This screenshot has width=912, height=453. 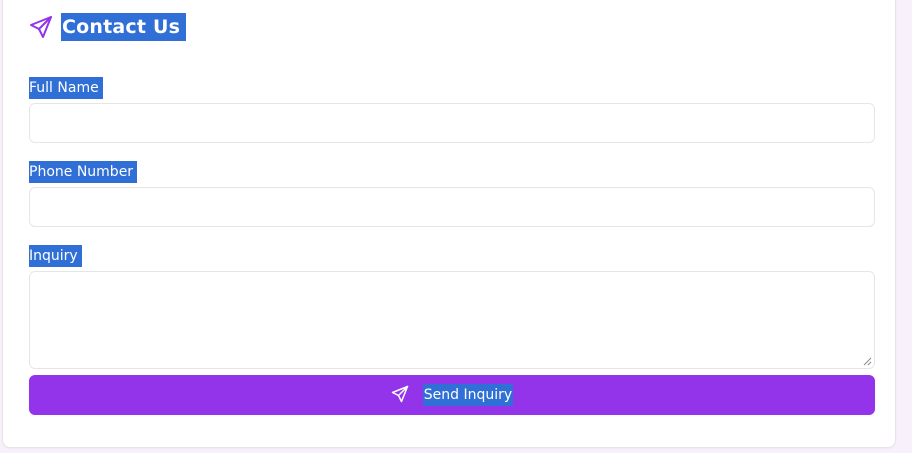 I want to click on send-inquiry-label: Send Inquiry, so click(x=468, y=395).